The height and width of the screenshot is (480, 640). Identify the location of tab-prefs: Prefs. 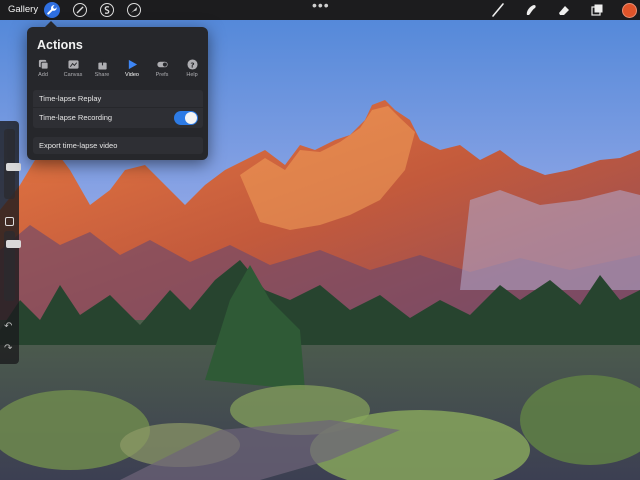
(162, 68).